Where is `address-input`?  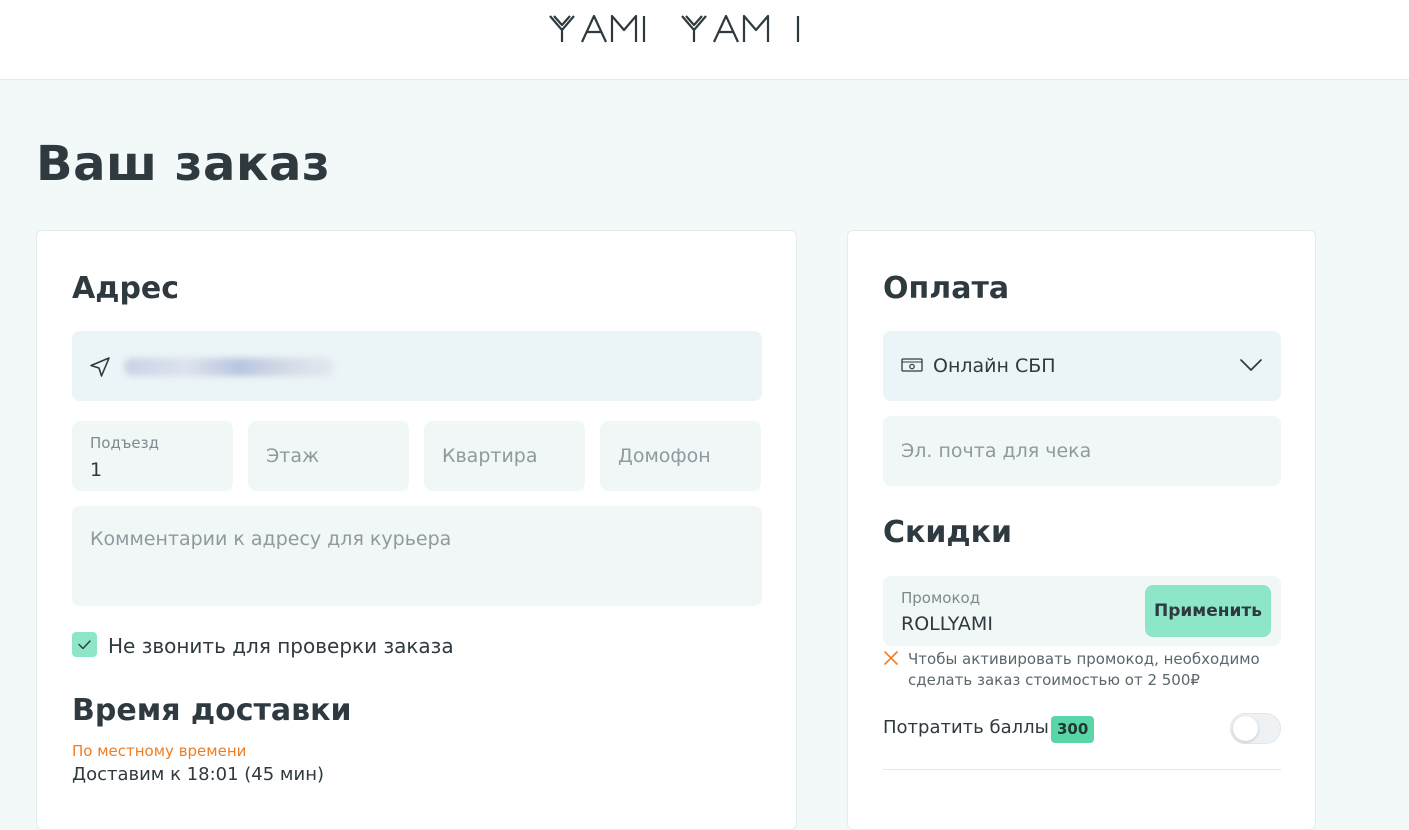
address-input is located at coordinates (417, 366).